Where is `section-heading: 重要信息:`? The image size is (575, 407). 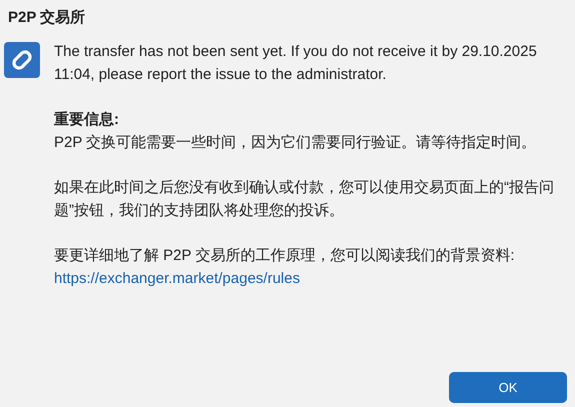
section-heading: 重要信息: is located at coordinates (87, 120).